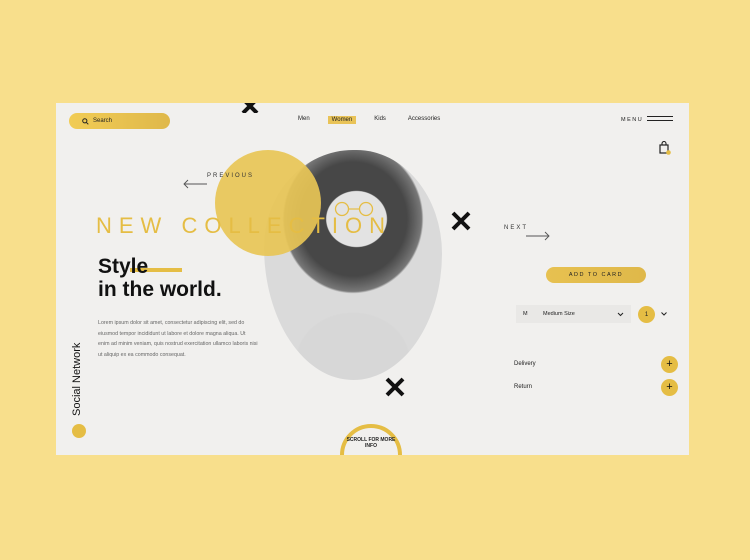  Describe the element at coordinates (669, 387) in the screenshot. I see `return-expand-button: +` at that location.